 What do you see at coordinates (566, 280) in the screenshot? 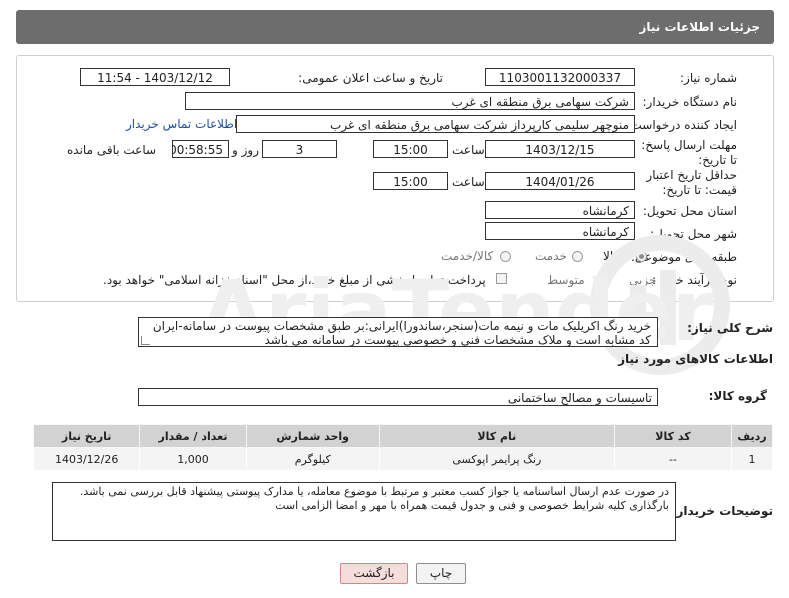
I see `process-option-medium: متوسط` at bounding box center [566, 280].